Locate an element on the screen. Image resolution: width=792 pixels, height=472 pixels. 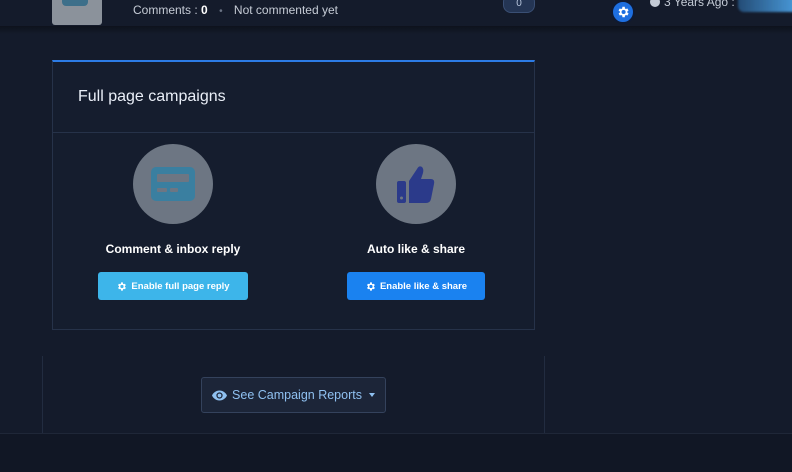
clock-icon is located at coordinates (655, 3).